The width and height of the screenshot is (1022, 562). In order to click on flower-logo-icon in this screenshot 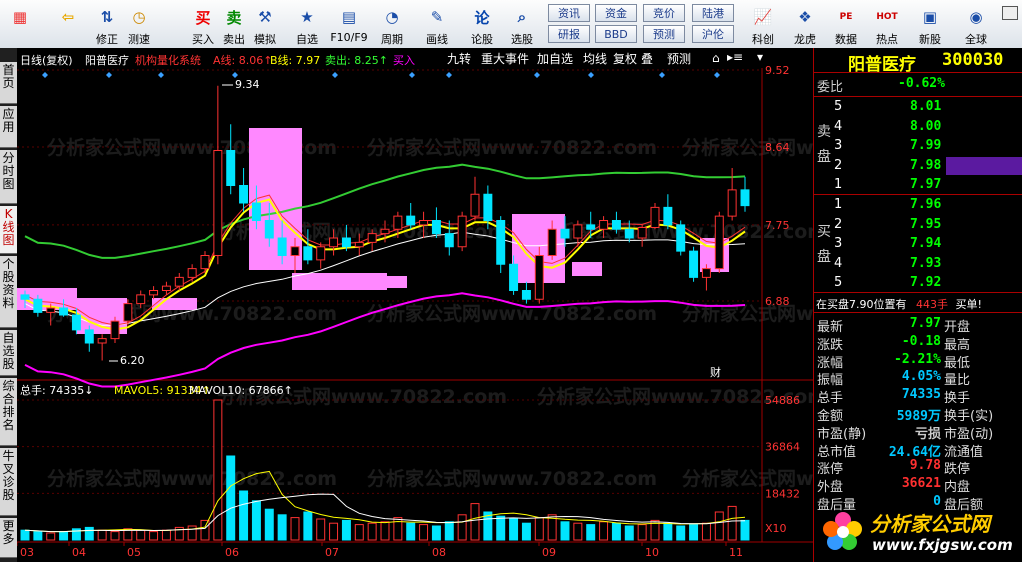, I will do `click(843, 531)`.